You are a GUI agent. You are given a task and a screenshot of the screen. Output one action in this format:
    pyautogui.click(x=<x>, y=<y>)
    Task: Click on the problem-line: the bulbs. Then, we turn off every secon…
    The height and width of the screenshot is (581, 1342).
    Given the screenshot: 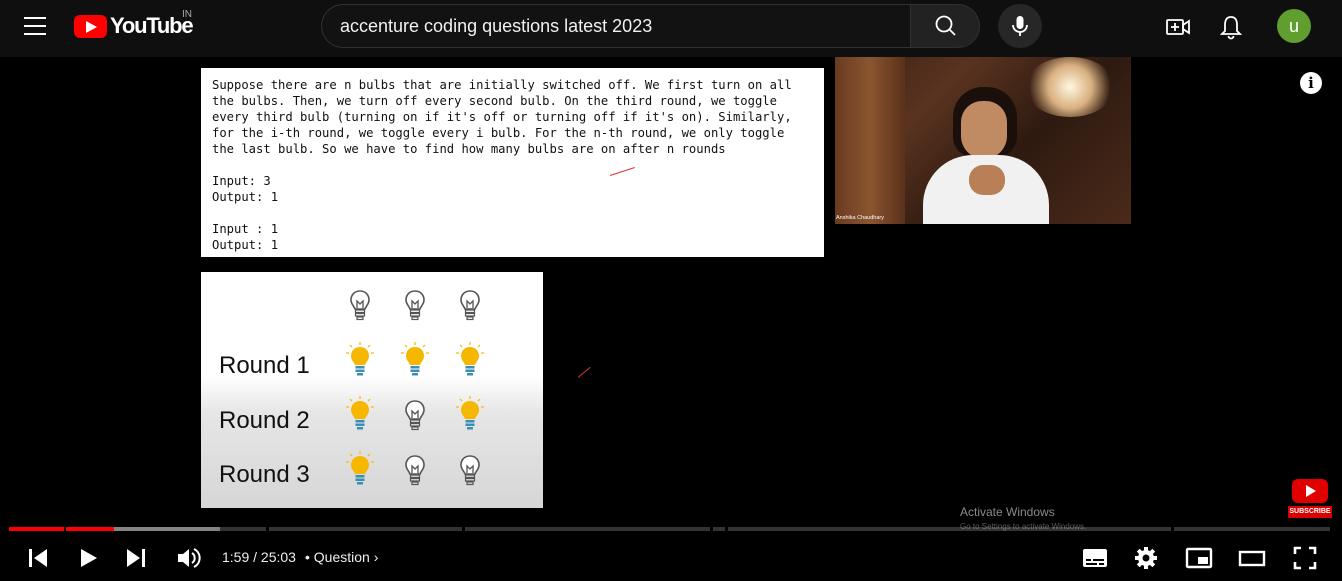 What is the action you would take?
    pyautogui.click(x=494, y=101)
    